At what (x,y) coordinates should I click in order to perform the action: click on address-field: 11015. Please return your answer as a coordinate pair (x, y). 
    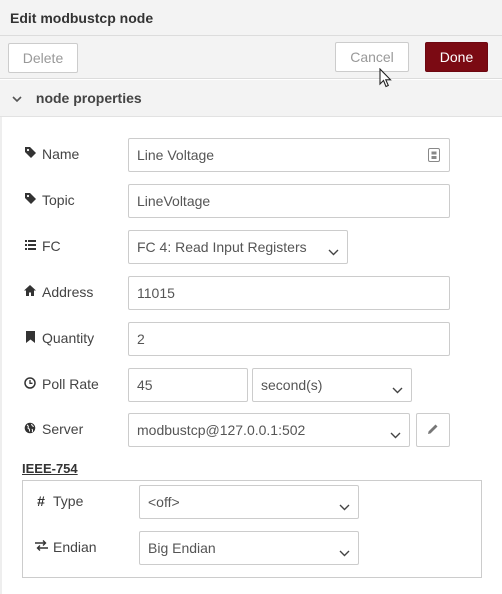
    Looking at the image, I should click on (289, 293).